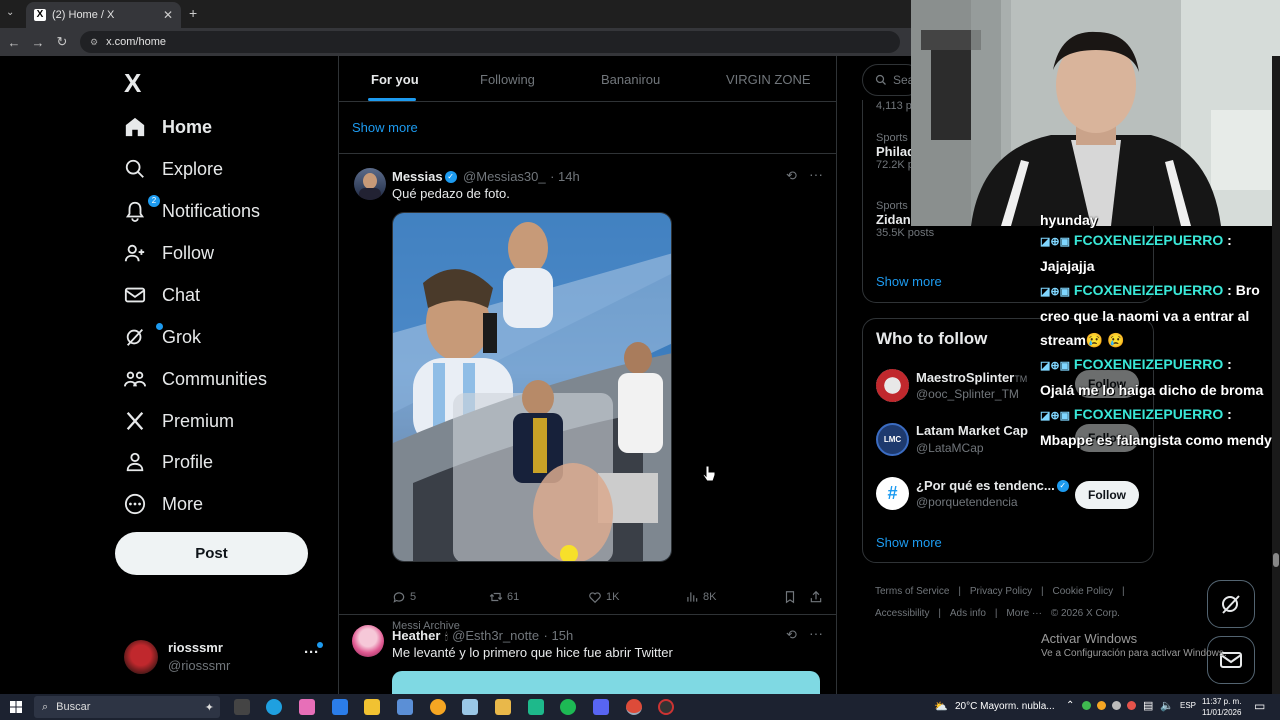 The height and width of the screenshot is (720, 1280). Describe the element at coordinates (226, 656) in the screenshot. I see `account-switcher: riosssmr @riosssmr ···` at that location.